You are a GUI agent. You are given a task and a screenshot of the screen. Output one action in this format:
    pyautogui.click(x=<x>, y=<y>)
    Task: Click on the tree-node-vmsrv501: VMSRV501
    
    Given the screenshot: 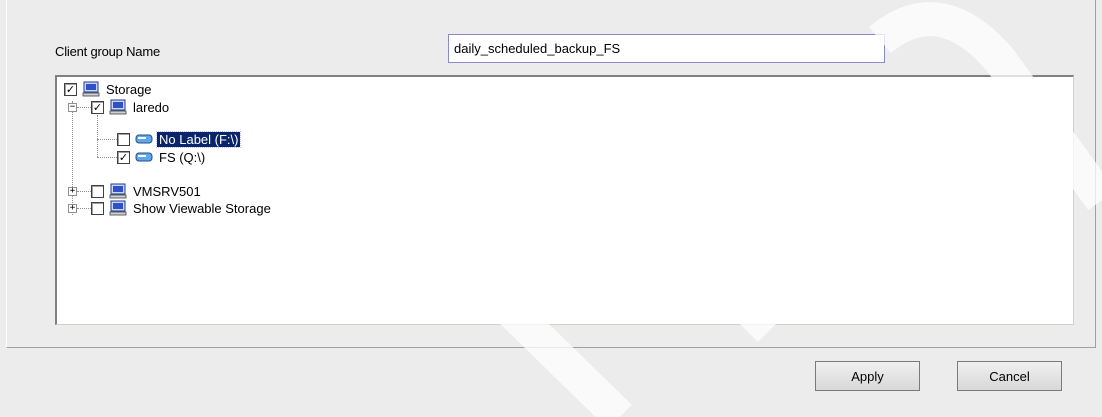 What is the action you would take?
    pyautogui.click(x=147, y=191)
    